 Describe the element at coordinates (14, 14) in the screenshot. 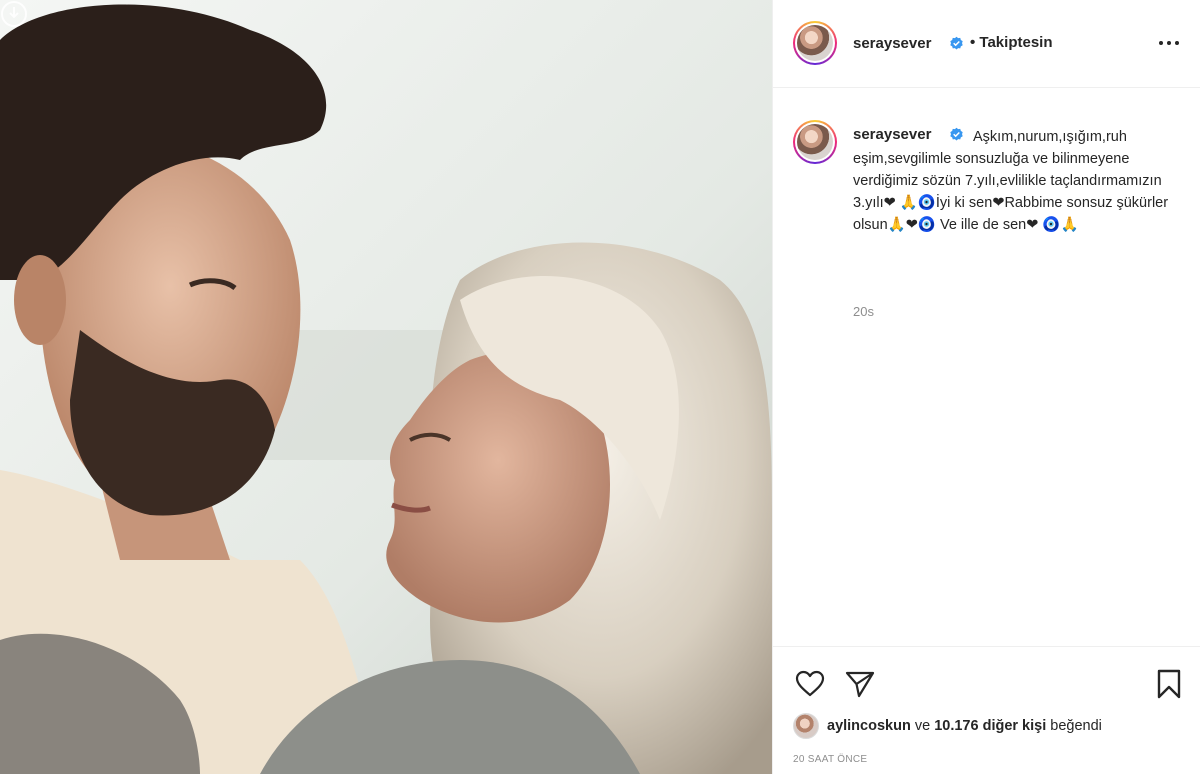

I see `media-overlay-icon` at that location.